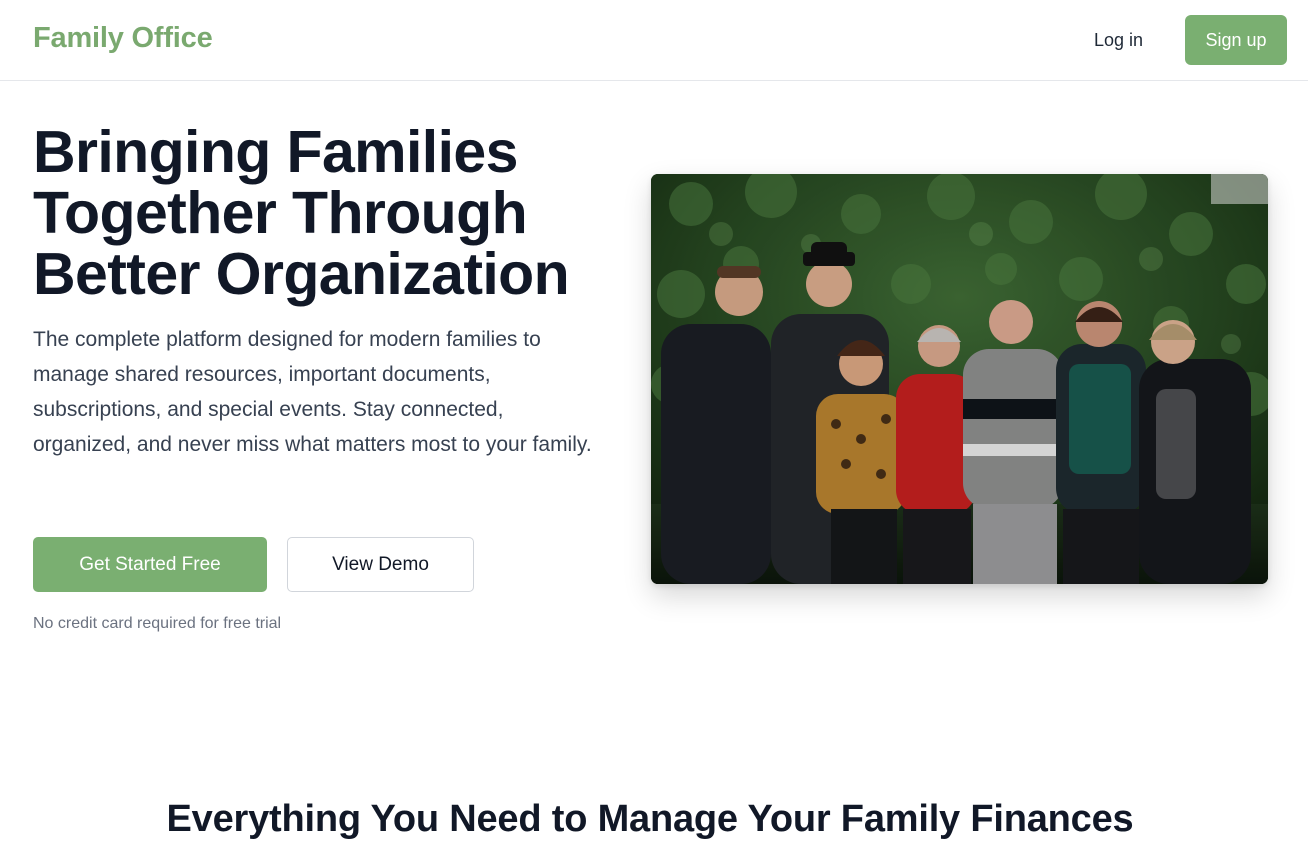  Describe the element at coordinates (280, 213) in the screenshot. I see `hero-title-line: Together Through` at that location.